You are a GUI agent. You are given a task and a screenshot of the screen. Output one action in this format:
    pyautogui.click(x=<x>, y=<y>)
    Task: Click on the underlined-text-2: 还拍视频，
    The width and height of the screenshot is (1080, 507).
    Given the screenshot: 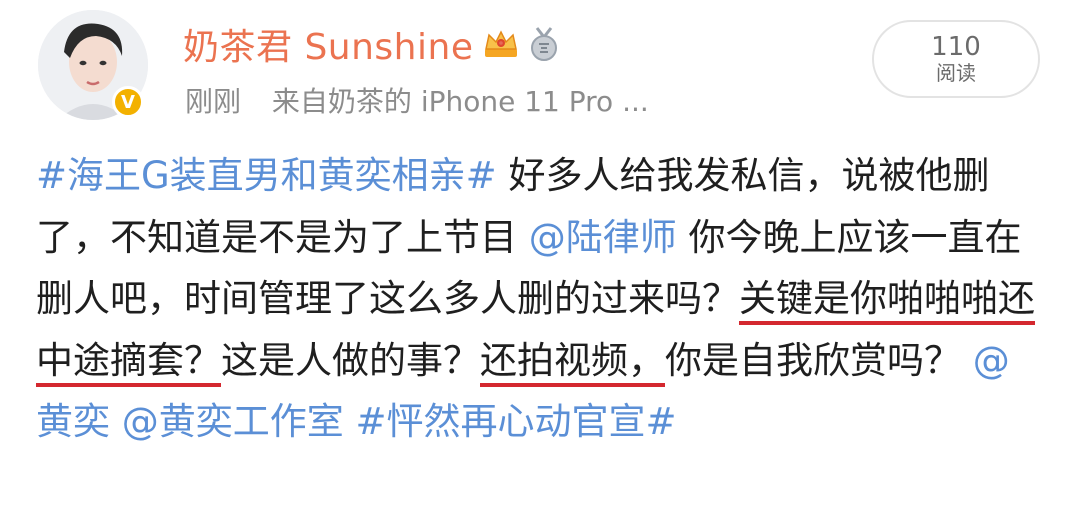 What is the action you would take?
    pyautogui.click(x=572, y=360)
    